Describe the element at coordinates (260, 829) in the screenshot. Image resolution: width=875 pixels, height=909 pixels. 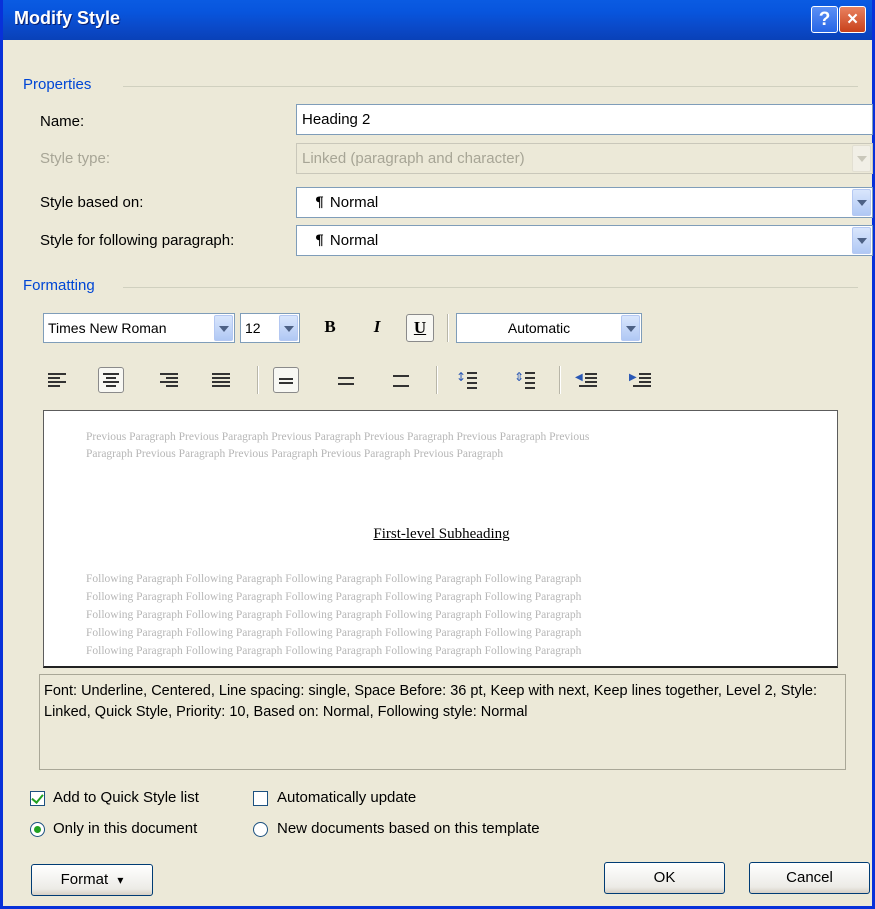
I see `new-documents-radio` at that location.